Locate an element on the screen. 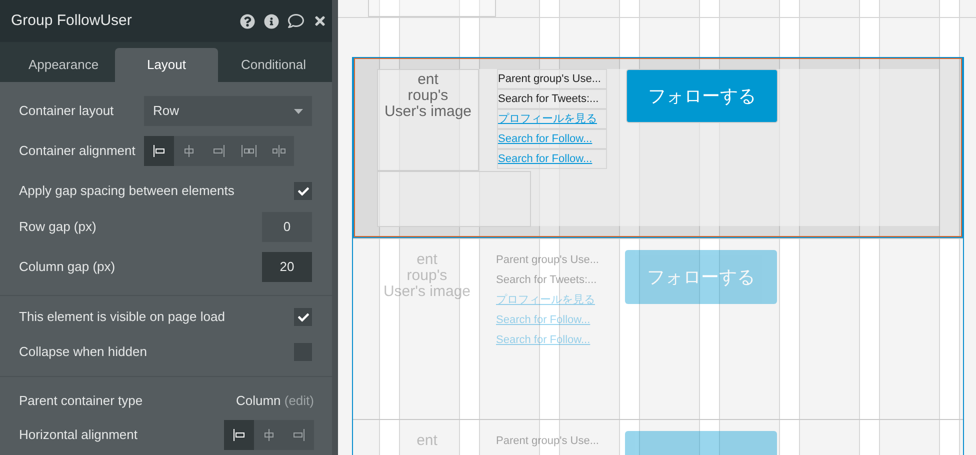 The image size is (976, 455). number-field: 0 is located at coordinates (287, 227).